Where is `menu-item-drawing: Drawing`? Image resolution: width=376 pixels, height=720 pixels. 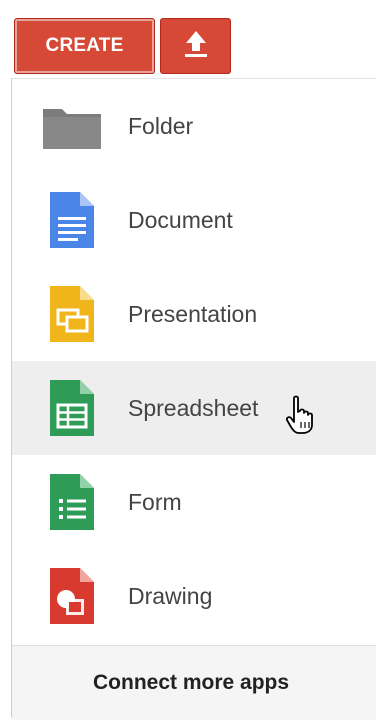
menu-item-drawing: Drawing is located at coordinates (194, 596).